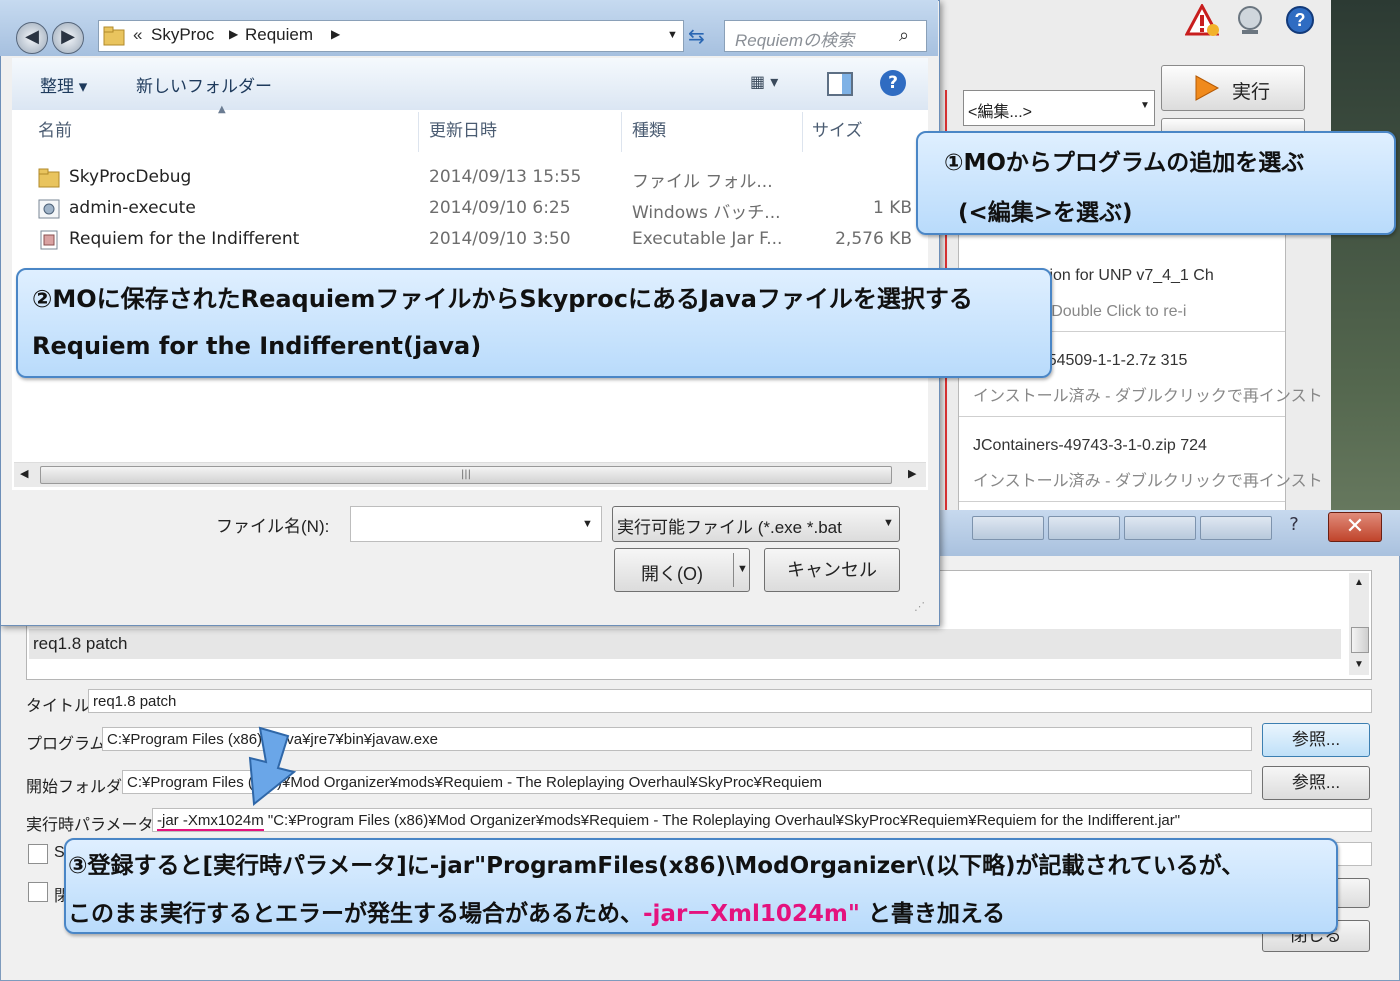 The width and height of the screenshot is (1400, 981). Describe the element at coordinates (730, 701) in the screenshot. I see `title-field: req1.8 patch` at that location.